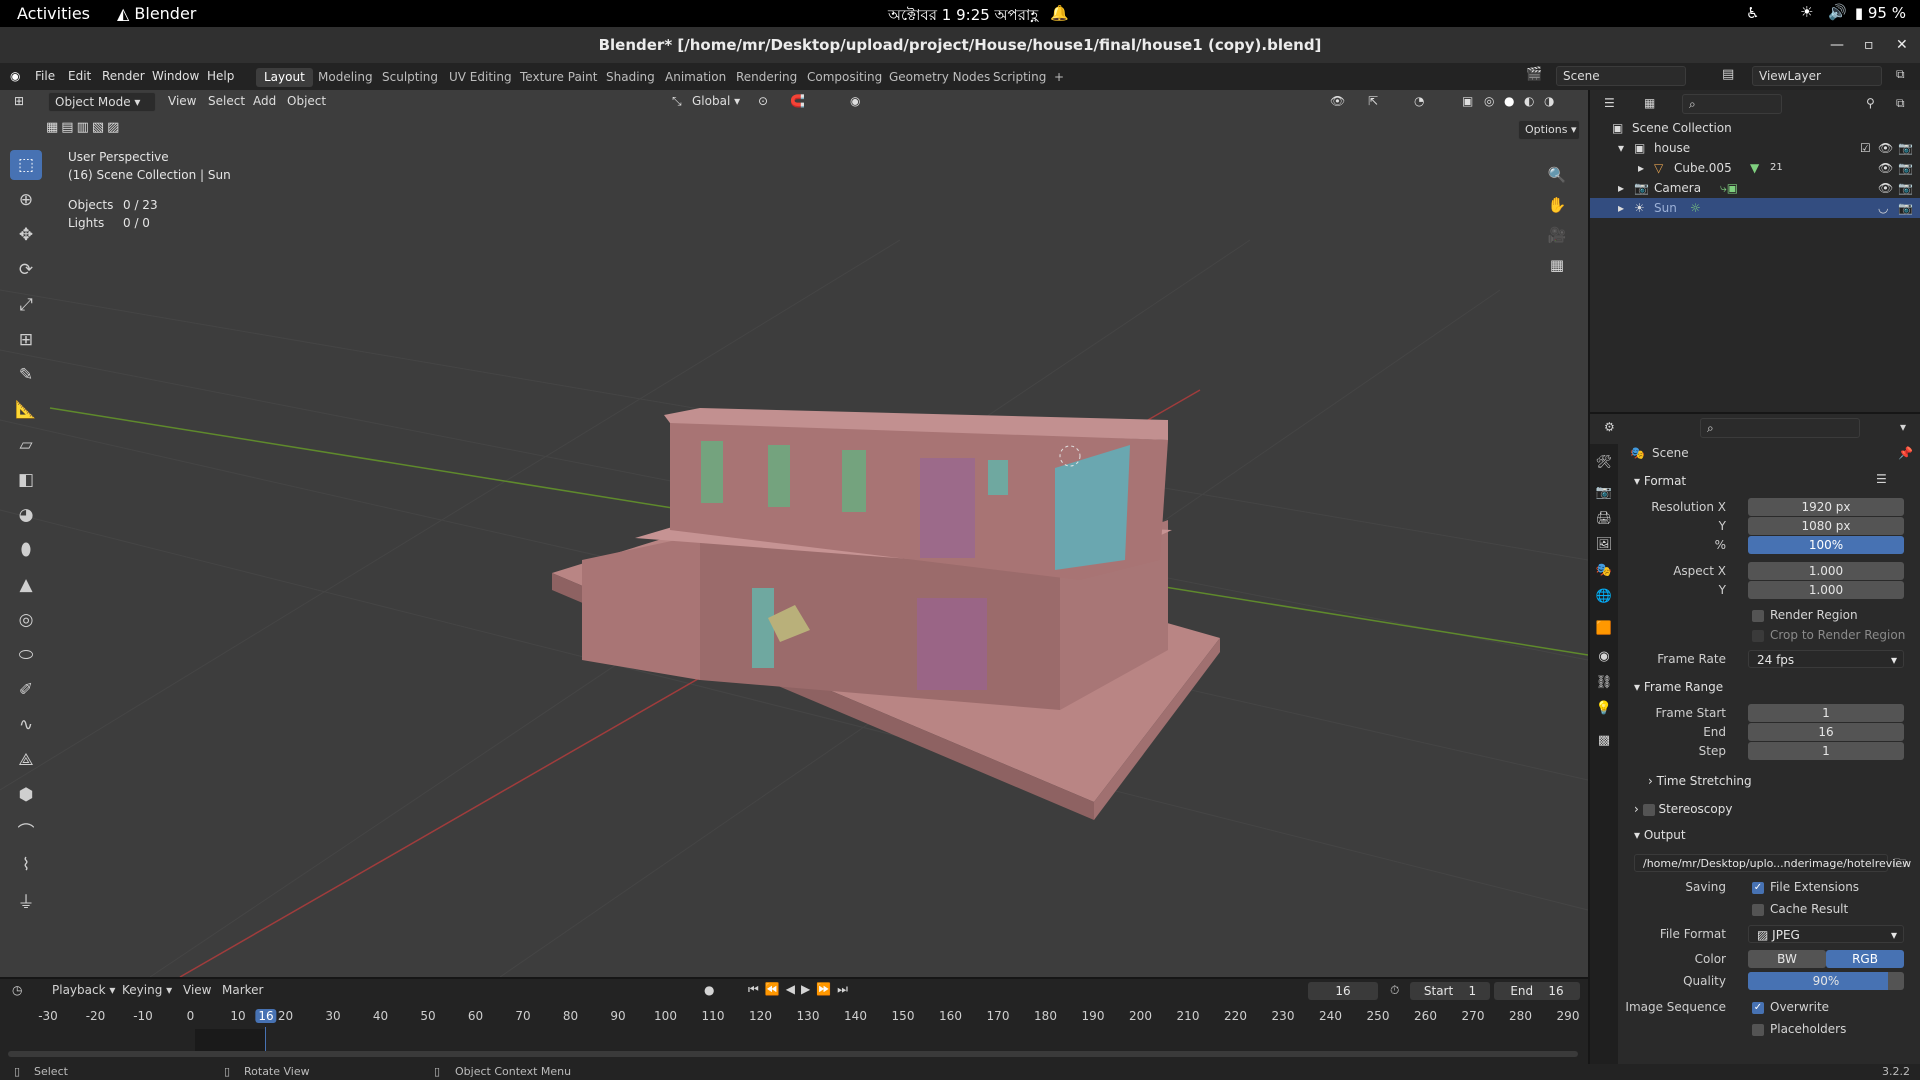 The image size is (1920, 1080). Describe the element at coordinates (147, 990) in the screenshot. I see `timeline-menu-keying: Keying ▾` at that location.